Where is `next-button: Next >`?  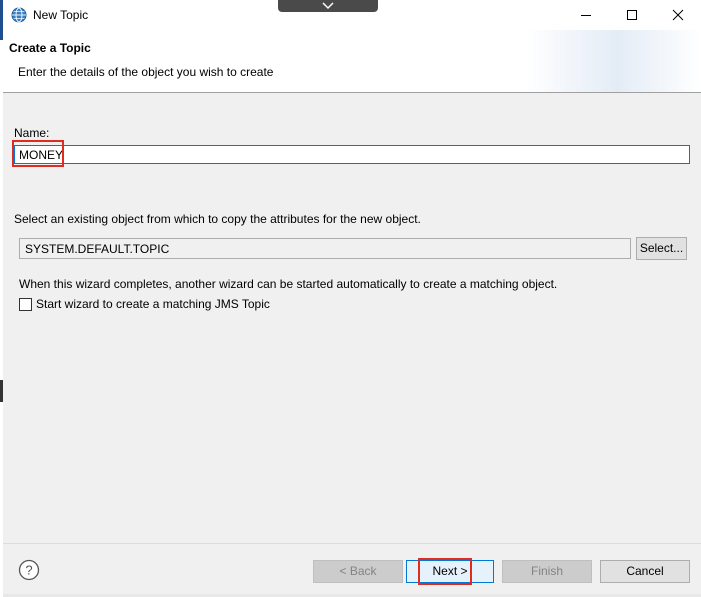
next-button: Next > is located at coordinates (450, 571).